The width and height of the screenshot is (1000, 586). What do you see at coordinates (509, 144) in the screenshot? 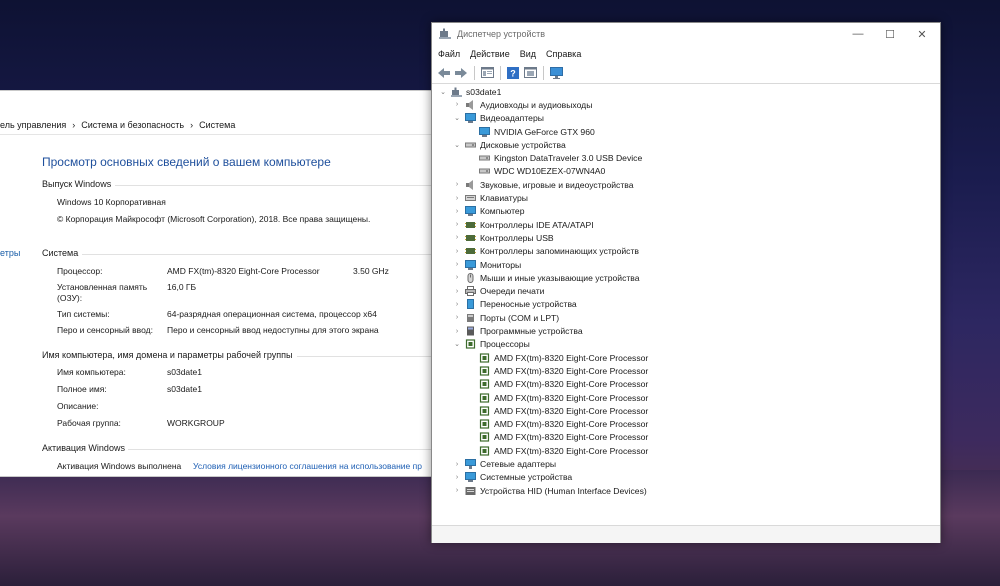
I see `device-category: ⌄ Дисковые устройства` at bounding box center [509, 144].